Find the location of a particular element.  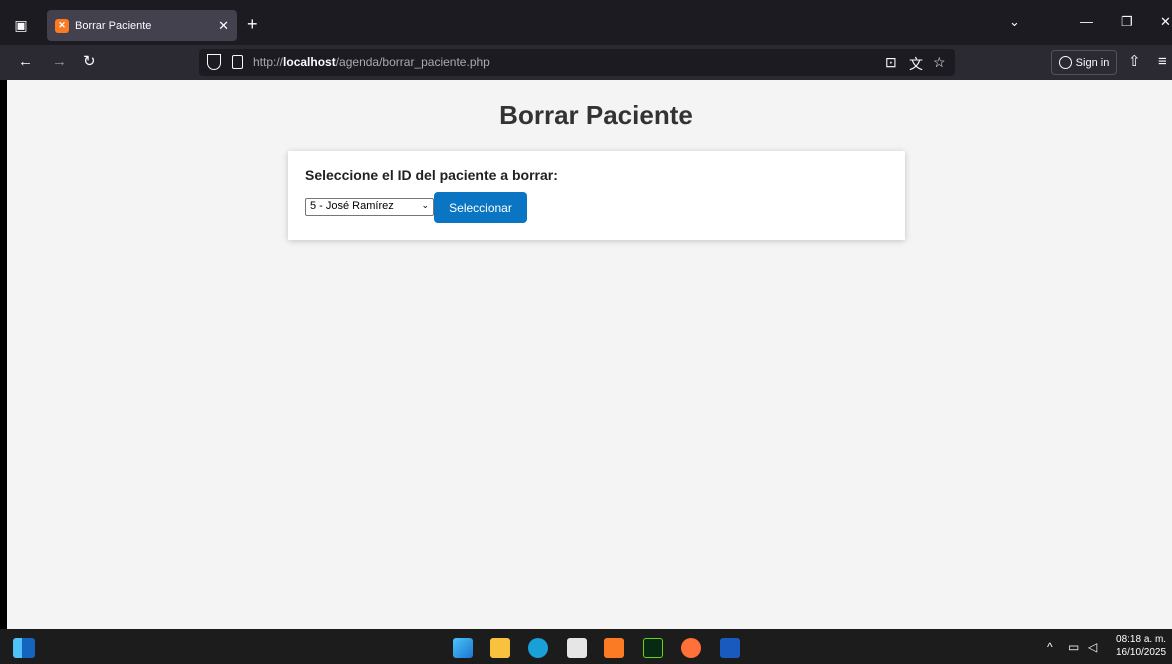

page-info-icon is located at coordinates (237, 62).